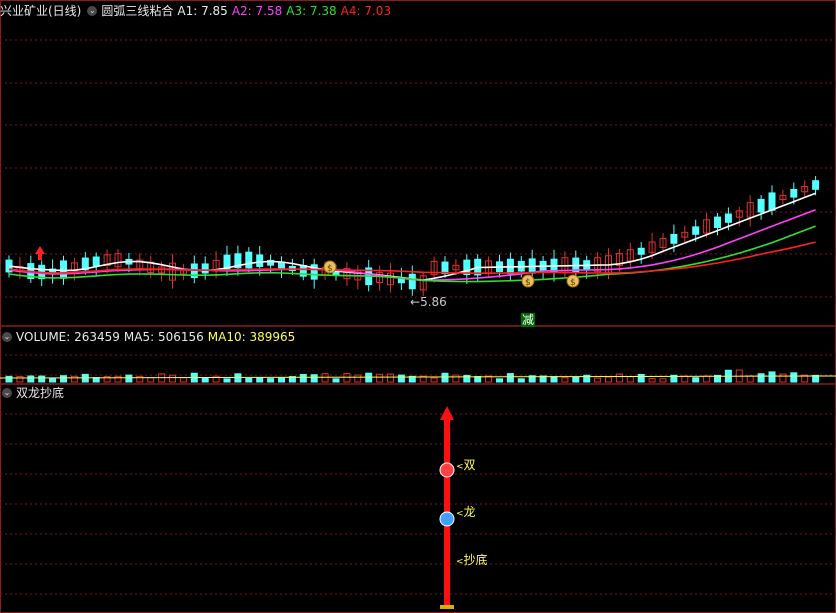 The width and height of the screenshot is (836, 613). I want to click on left-arrow-icon: ←, so click(415, 302).